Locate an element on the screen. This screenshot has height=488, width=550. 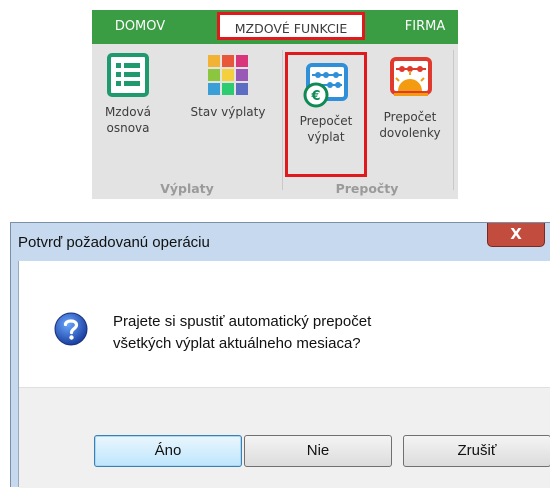
ribbon-tab-bar: DOMOV MZDOVÉ FUNKCIE FIRMA is located at coordinates (275, 27).